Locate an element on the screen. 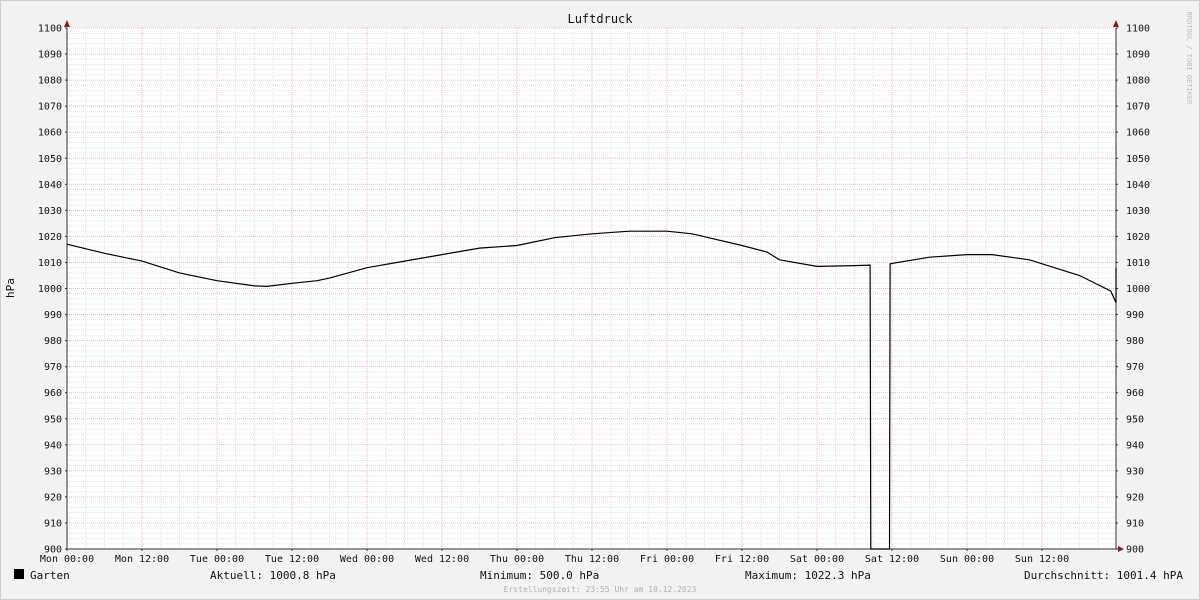 This screenshot has width=1200, height=600. y-tick-label-left: 980 is located at coordinates (53, 341).